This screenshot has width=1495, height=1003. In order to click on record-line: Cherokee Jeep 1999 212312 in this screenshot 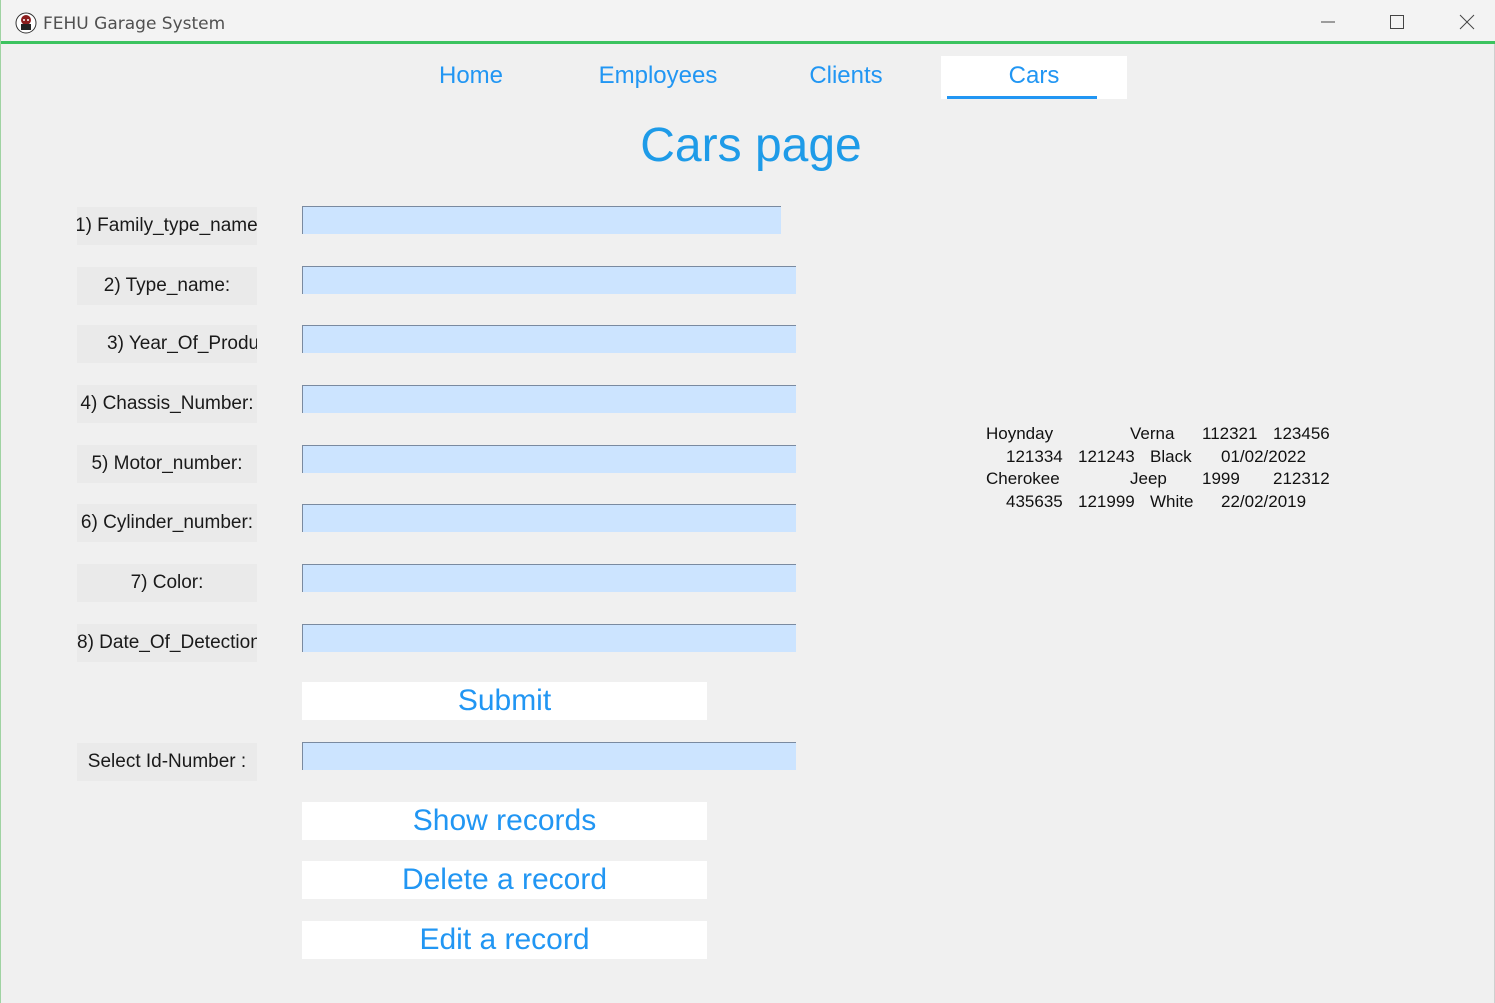, I will do `click(1166, 479)`.